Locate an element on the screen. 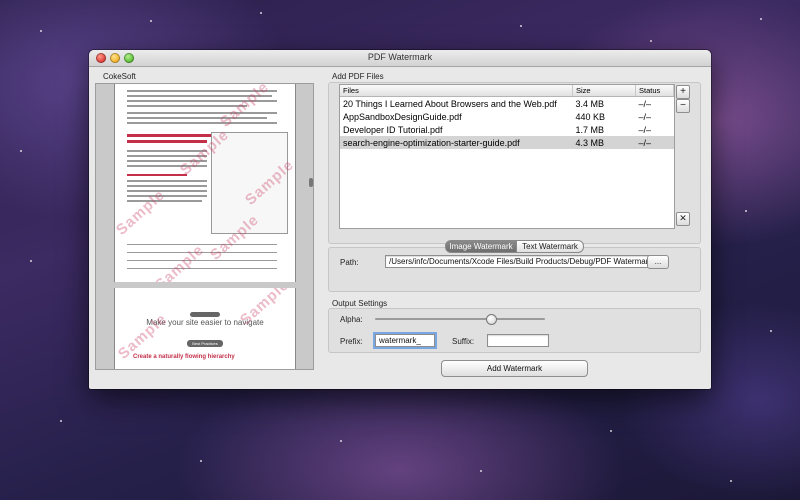  add-files-label: Add PDF Files is located at coordinates (358, 76).